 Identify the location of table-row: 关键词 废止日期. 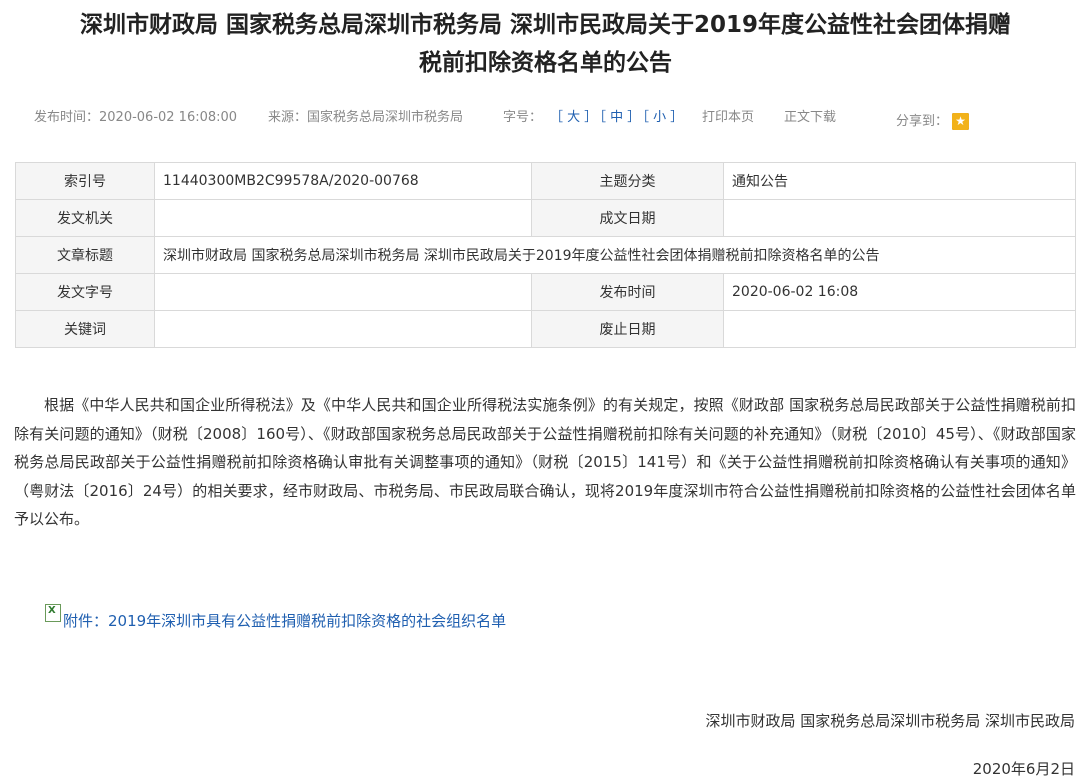
(545, 329).